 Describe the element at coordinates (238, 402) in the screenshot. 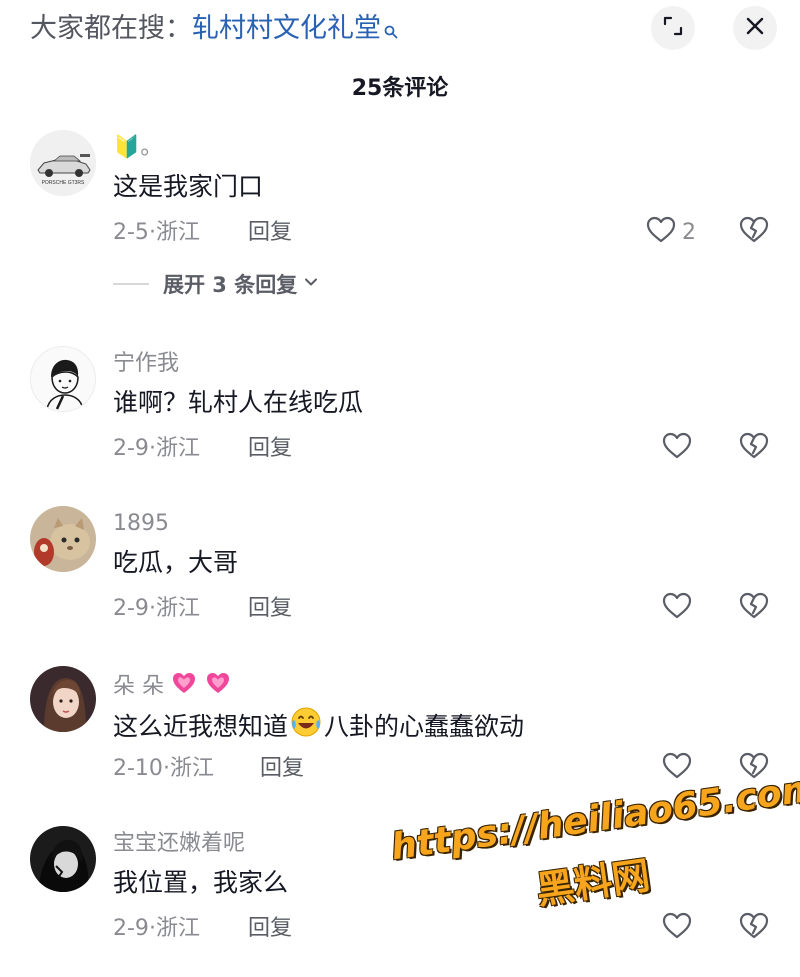

I see `comment-text: 谁啊？轧村人在线吃瓜` at that location.